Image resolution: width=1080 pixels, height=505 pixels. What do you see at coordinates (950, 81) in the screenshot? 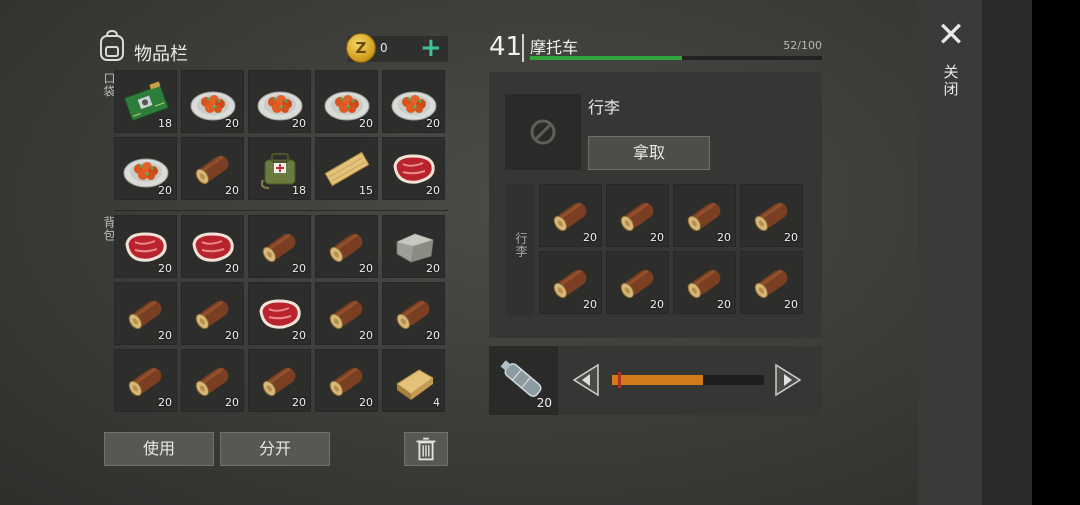
I see `close-label: 关闭` at bounding box center [950, 81].